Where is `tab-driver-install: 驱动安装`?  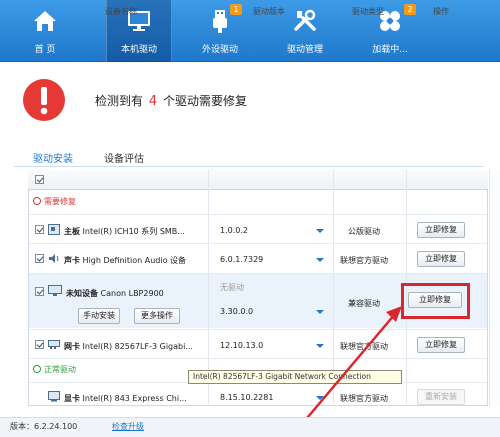
tab-driver-install: 驱动安装 is located at coordinates (53, 157).